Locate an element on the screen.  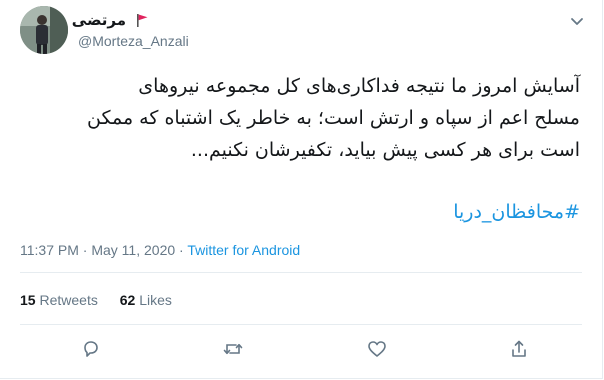
user-handle: @Morteza_Anzali is located at coordinates (133, 41).